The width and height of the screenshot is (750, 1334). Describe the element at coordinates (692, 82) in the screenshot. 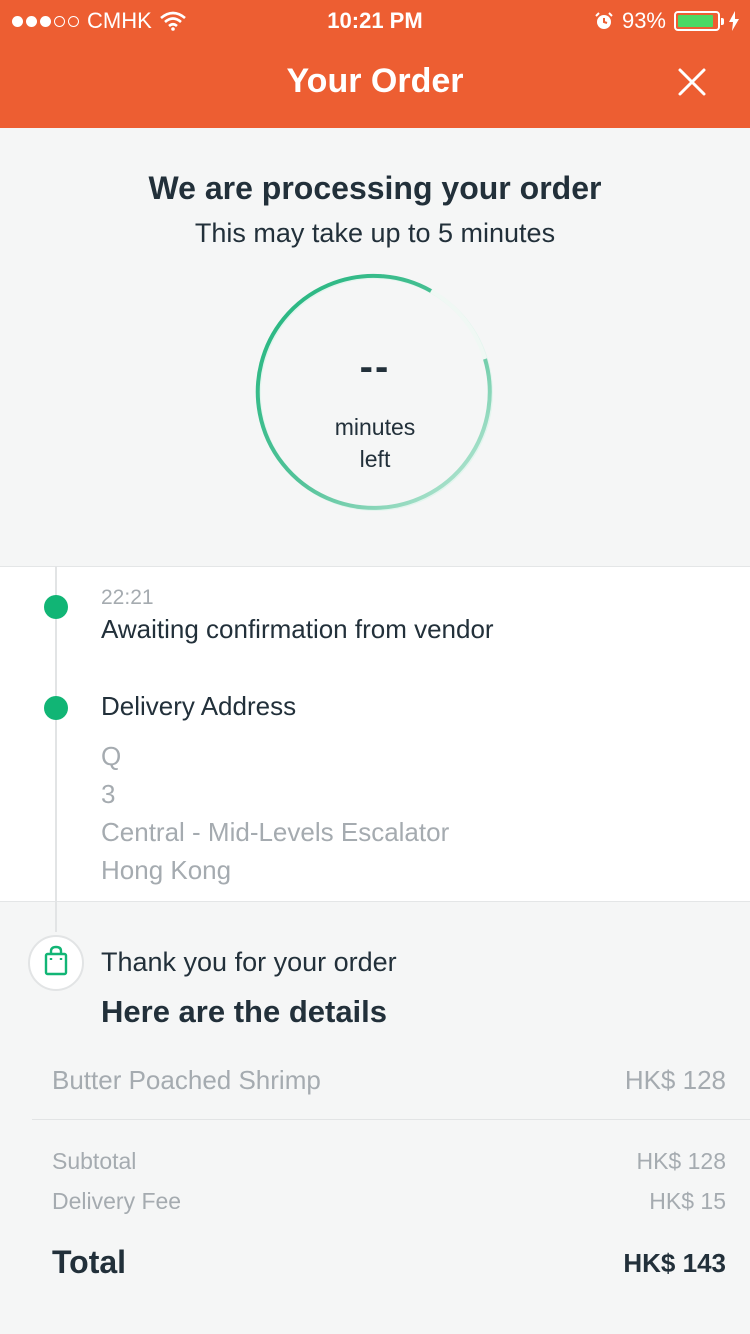

I see `close-icon` at that location.